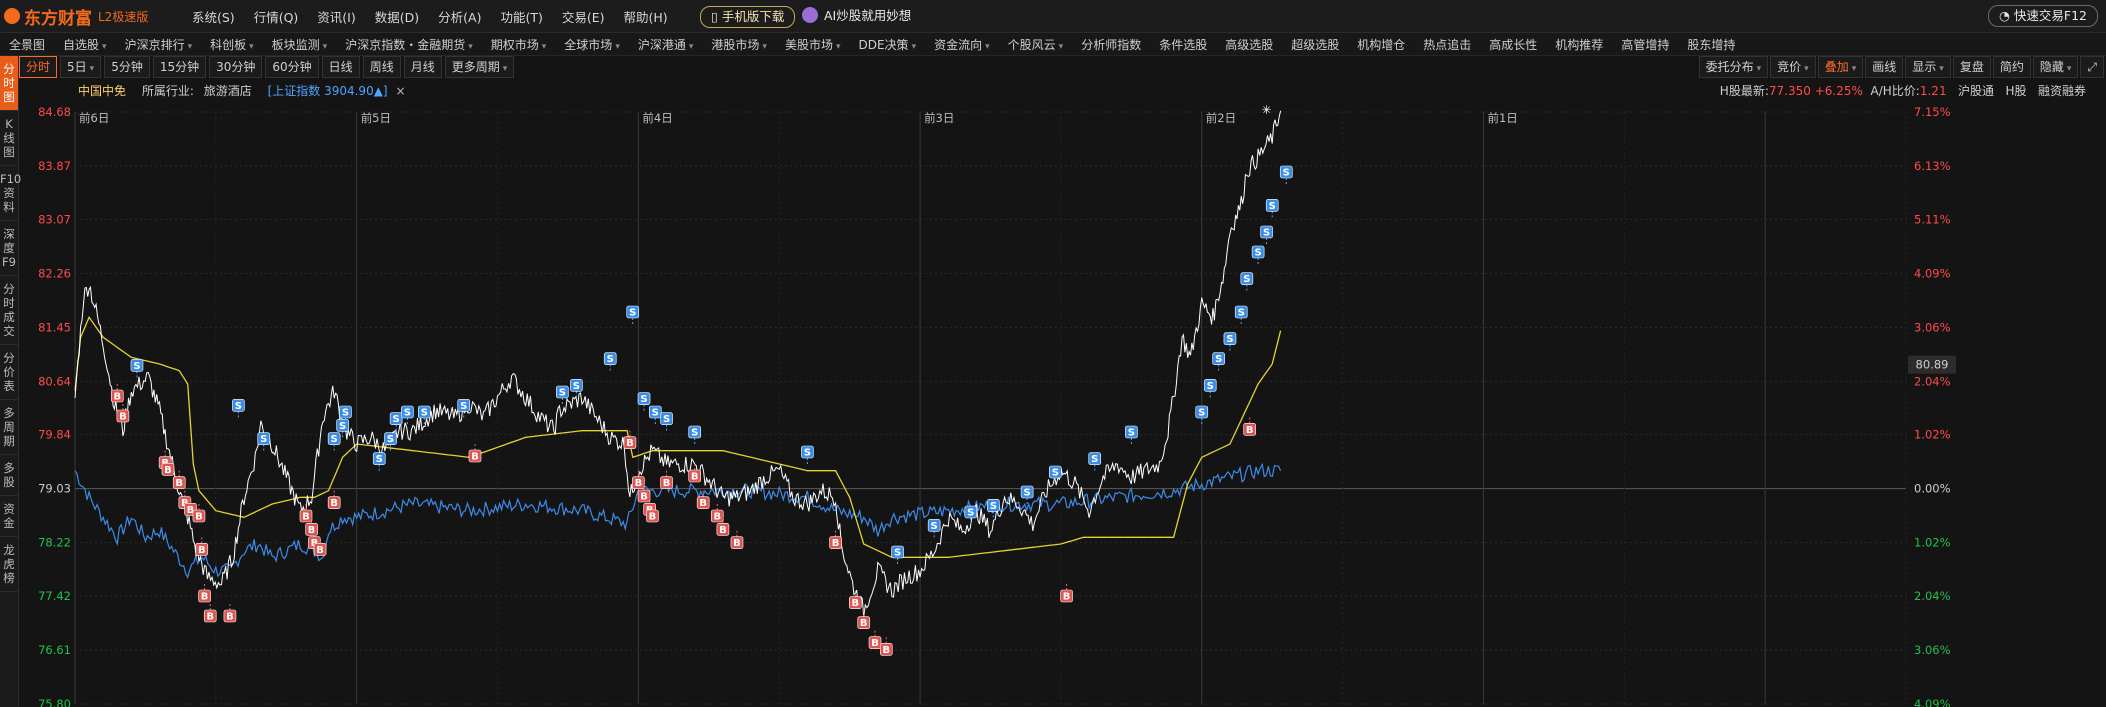 Image resolution: width=2106 pixels, height=707 pixels. Describe the element at coordinates (1971, 67) in the screenshot. I see `tool-button-5: 复盘` at that location.